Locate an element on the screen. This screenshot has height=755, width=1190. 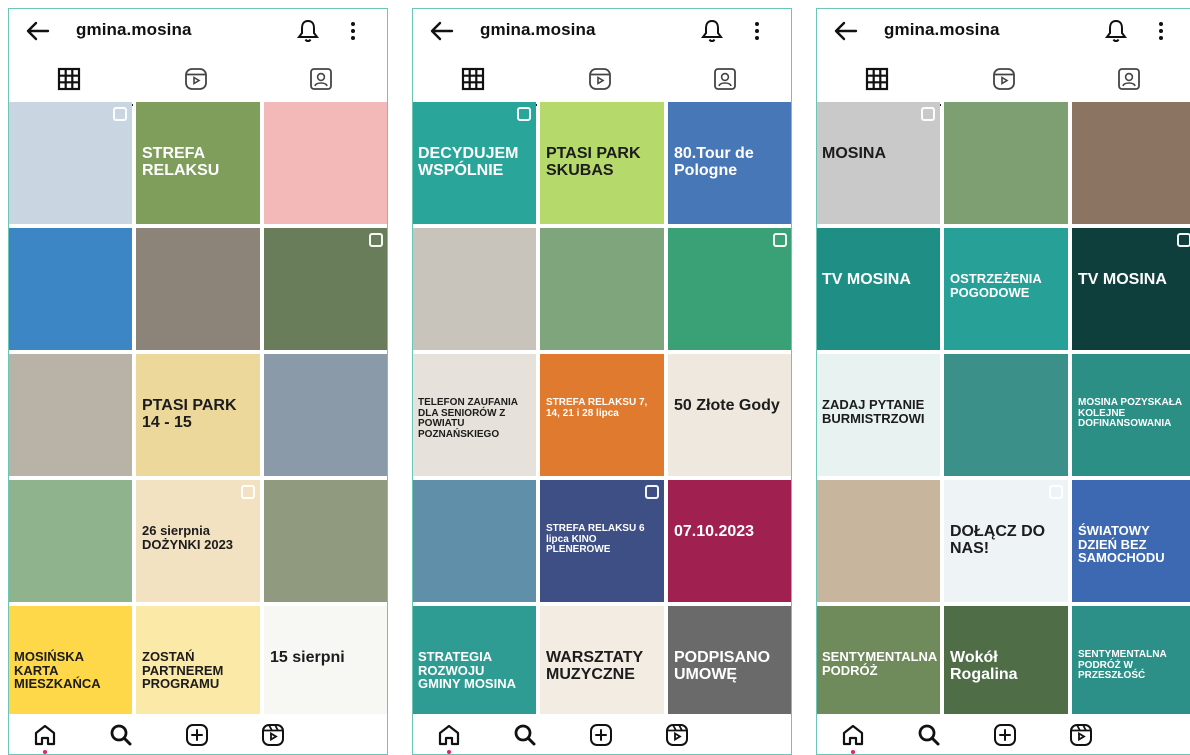
post-thumbnail: SENTYMENTALNA PODRÓŻ is located at coordinates (878, 667).